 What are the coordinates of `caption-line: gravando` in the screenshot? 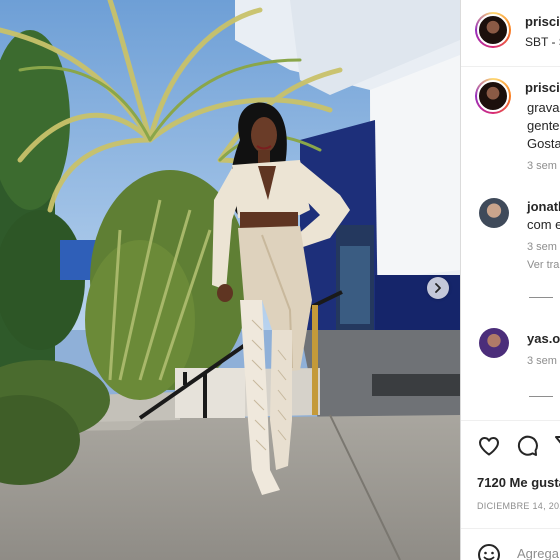 It's located at (543, 107).